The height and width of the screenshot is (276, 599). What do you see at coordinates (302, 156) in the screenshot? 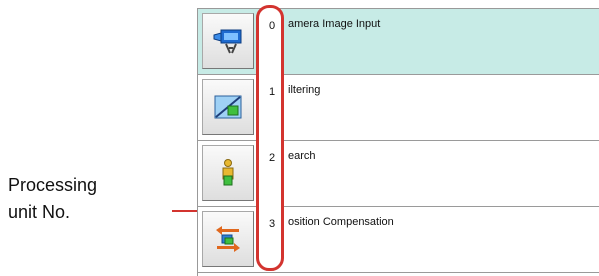
I see `unit-name: earch` at bounding box center [302, 156].